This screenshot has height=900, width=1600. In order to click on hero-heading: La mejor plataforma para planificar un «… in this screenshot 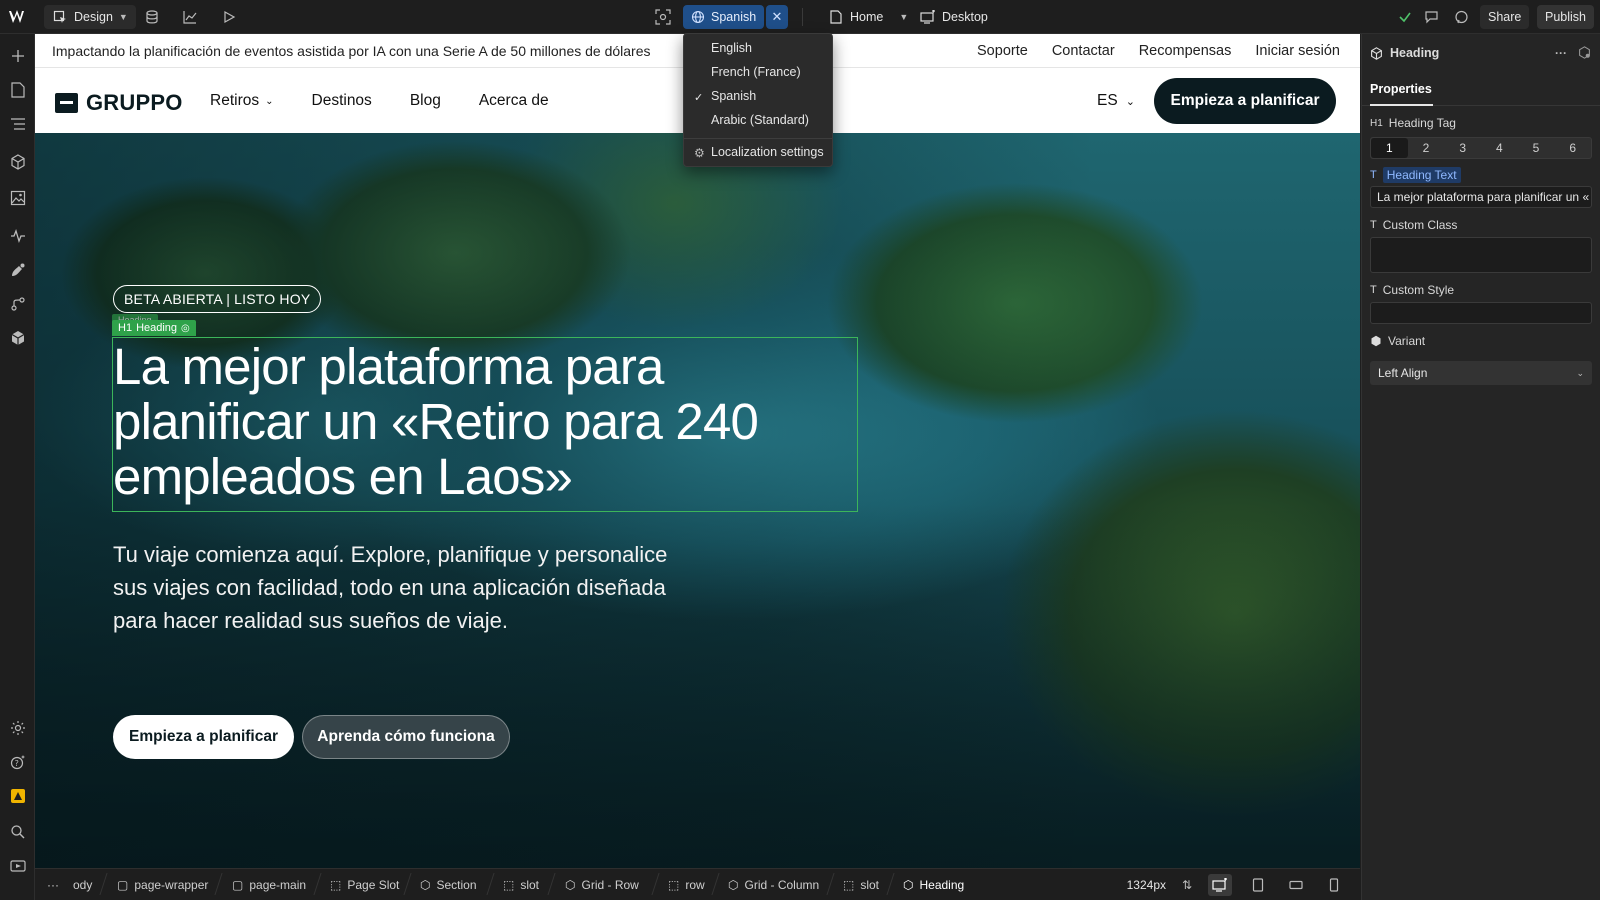, I will do `click(463, 421)`.